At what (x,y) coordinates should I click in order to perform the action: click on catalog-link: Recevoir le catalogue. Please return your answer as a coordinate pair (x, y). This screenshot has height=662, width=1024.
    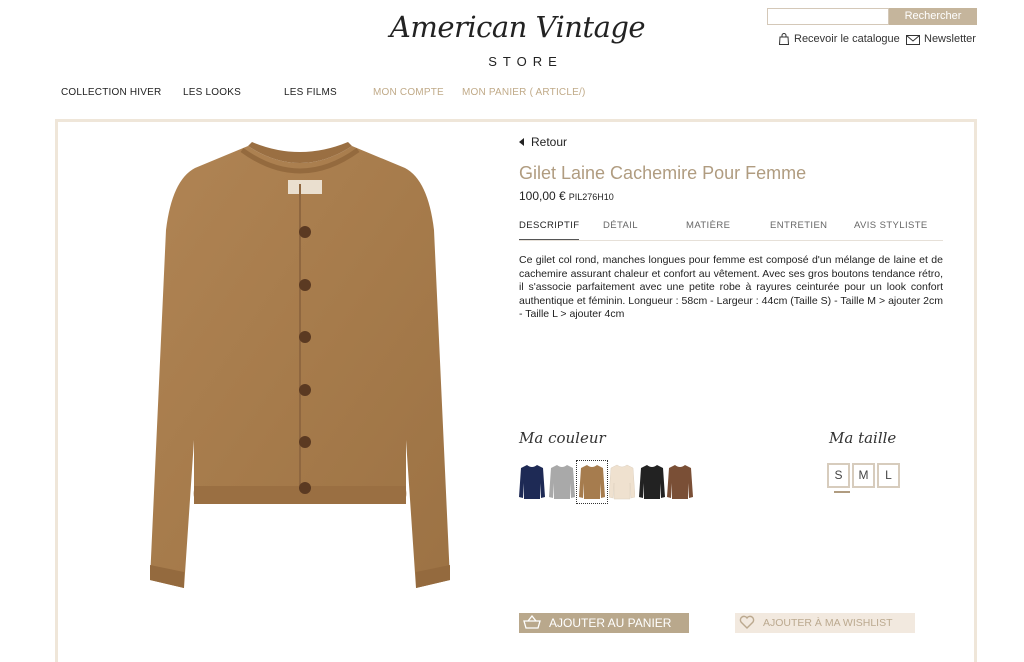
    Looking at the image, I should click on (839, 39).